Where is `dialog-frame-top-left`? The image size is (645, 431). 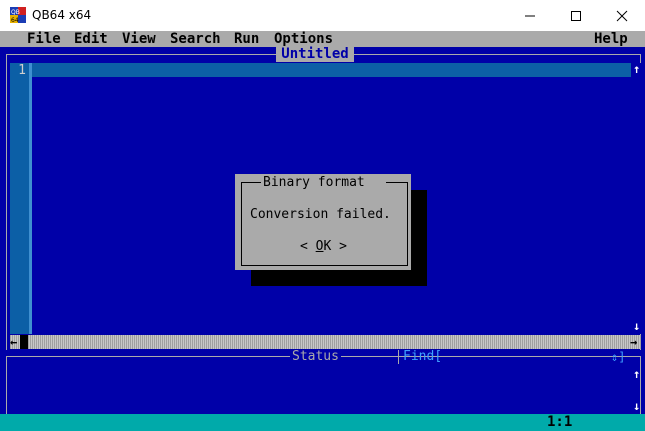
dialog-frame-top-left is located at coordinates (251, 182).